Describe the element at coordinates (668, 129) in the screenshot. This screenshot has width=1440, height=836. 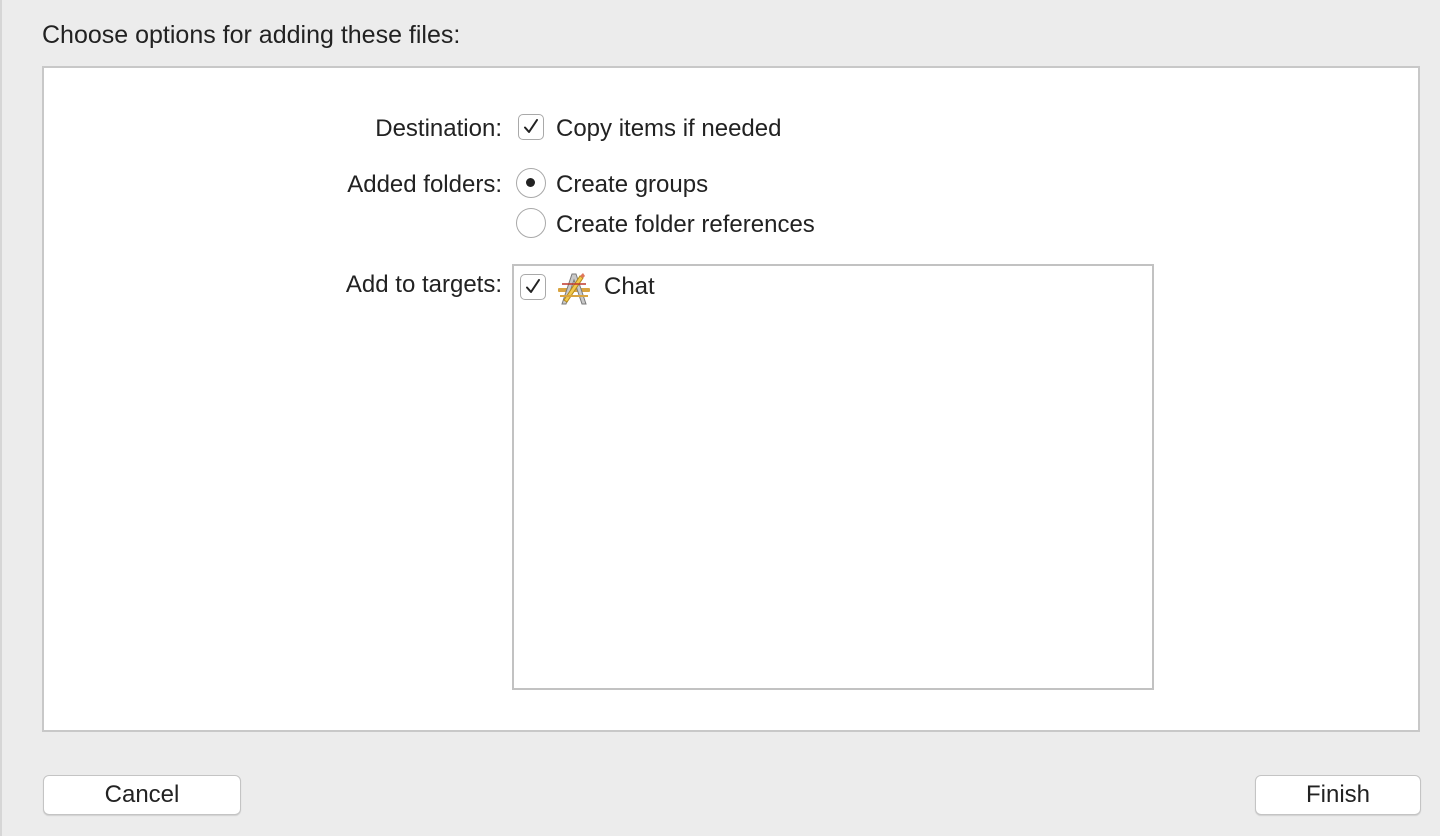
I see `copy-items-label: Copy items if needed` at that location.